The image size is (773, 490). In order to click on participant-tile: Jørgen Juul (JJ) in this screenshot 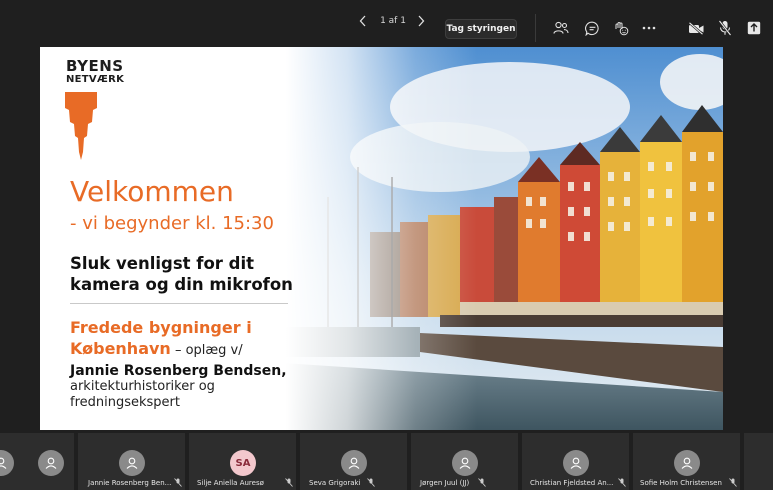, I will do `click(464, 461)`.